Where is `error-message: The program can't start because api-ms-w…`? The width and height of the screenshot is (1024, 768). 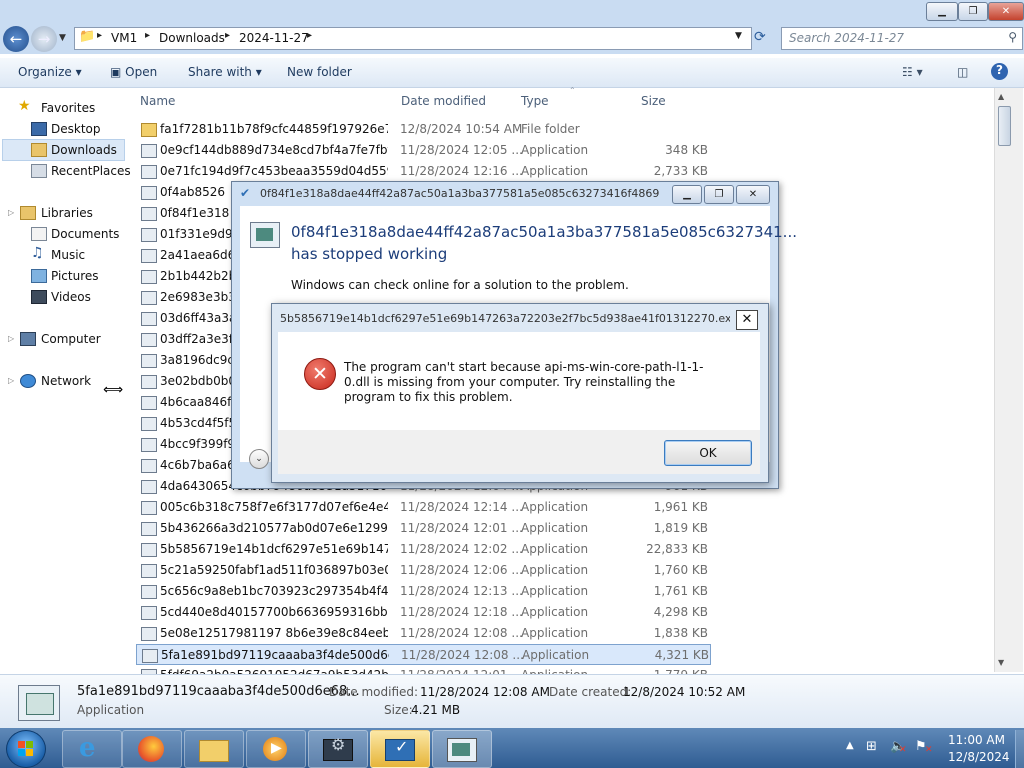 error-message: The program can't start because api-ms-w… is located at coordinates (524, 382).